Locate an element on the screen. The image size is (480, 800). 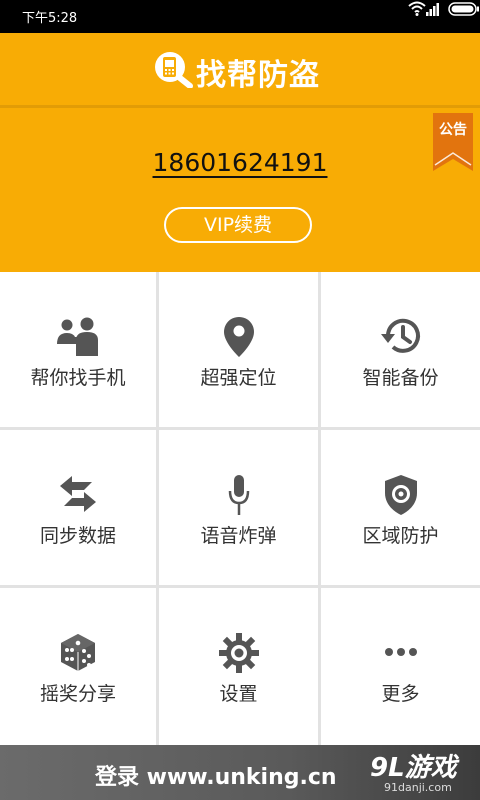
tile-label: 设置 is located at coordinates (238, 694).